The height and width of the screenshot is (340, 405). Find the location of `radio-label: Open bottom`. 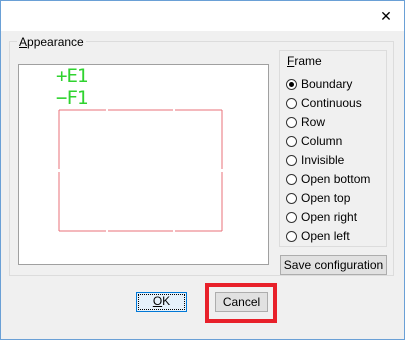

radio-label: Open bottom is located at coordinates (336, 179).